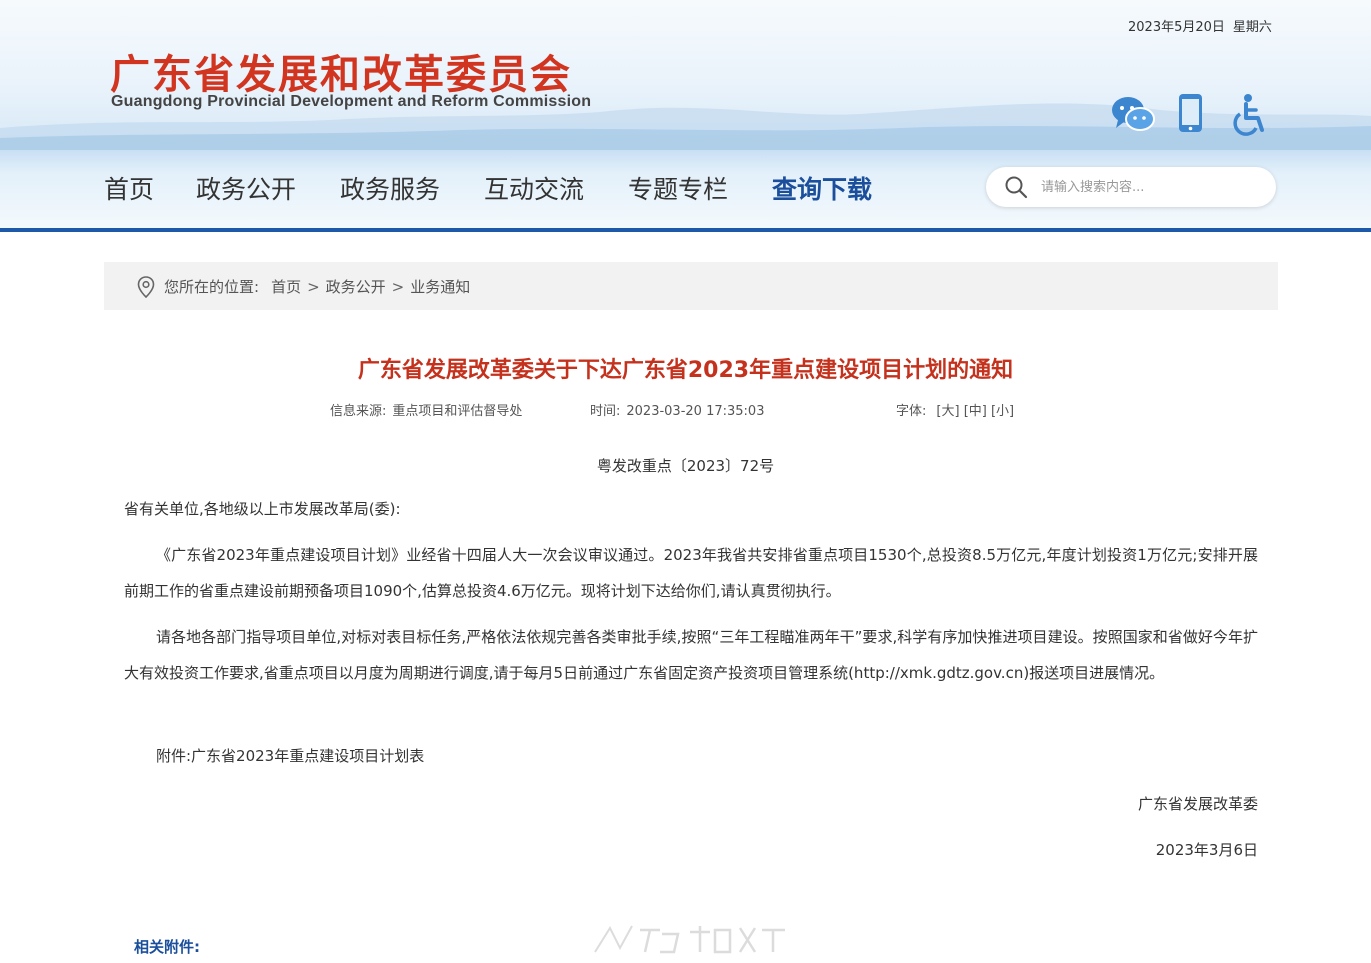  I want to click on watermark-logo, so click(689, 939).